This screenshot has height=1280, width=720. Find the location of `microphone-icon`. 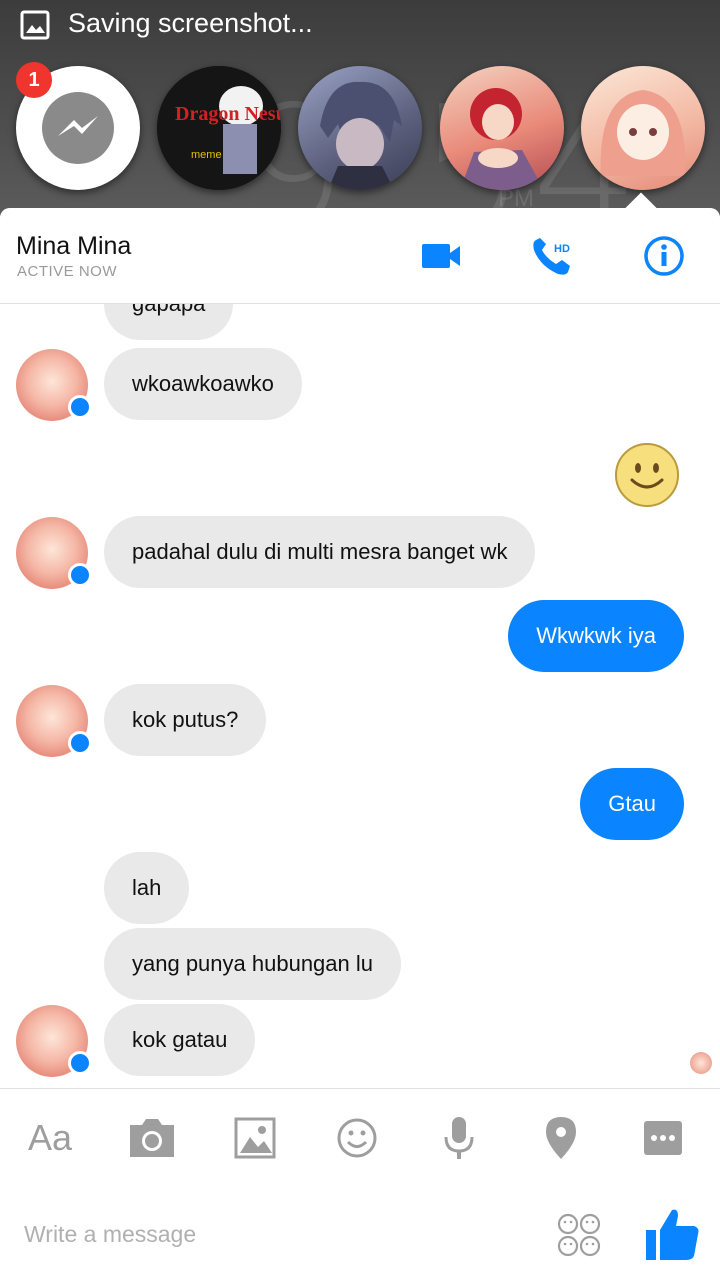

microphone-icon is located at coordinates (459, 1138).